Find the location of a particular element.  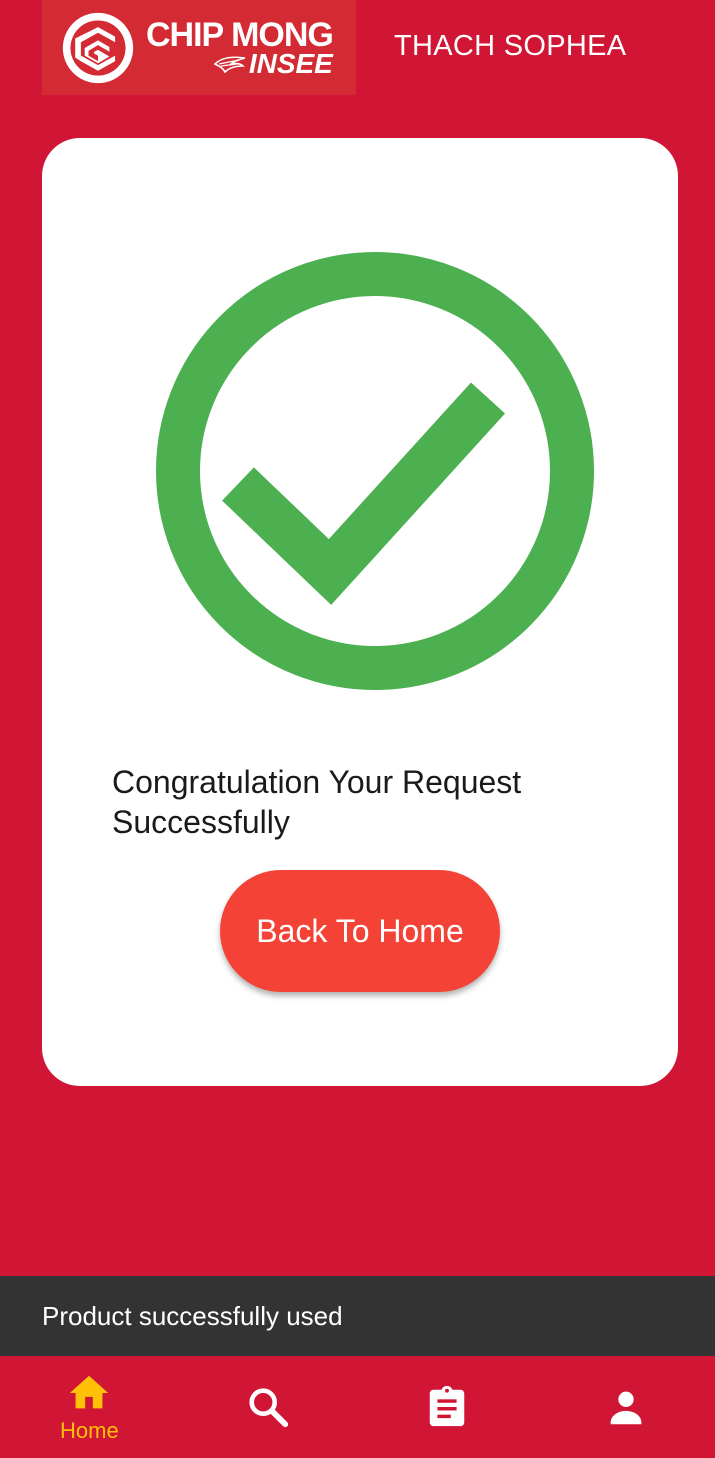

user-name: THACH SOPHEA is located at coordinates (510, 46).